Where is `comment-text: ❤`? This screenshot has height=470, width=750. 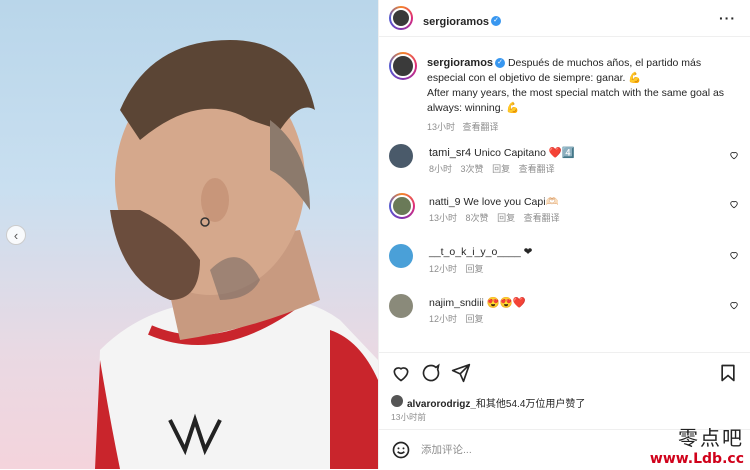 comment-text: ❤ is located at coordinates (528, 252).